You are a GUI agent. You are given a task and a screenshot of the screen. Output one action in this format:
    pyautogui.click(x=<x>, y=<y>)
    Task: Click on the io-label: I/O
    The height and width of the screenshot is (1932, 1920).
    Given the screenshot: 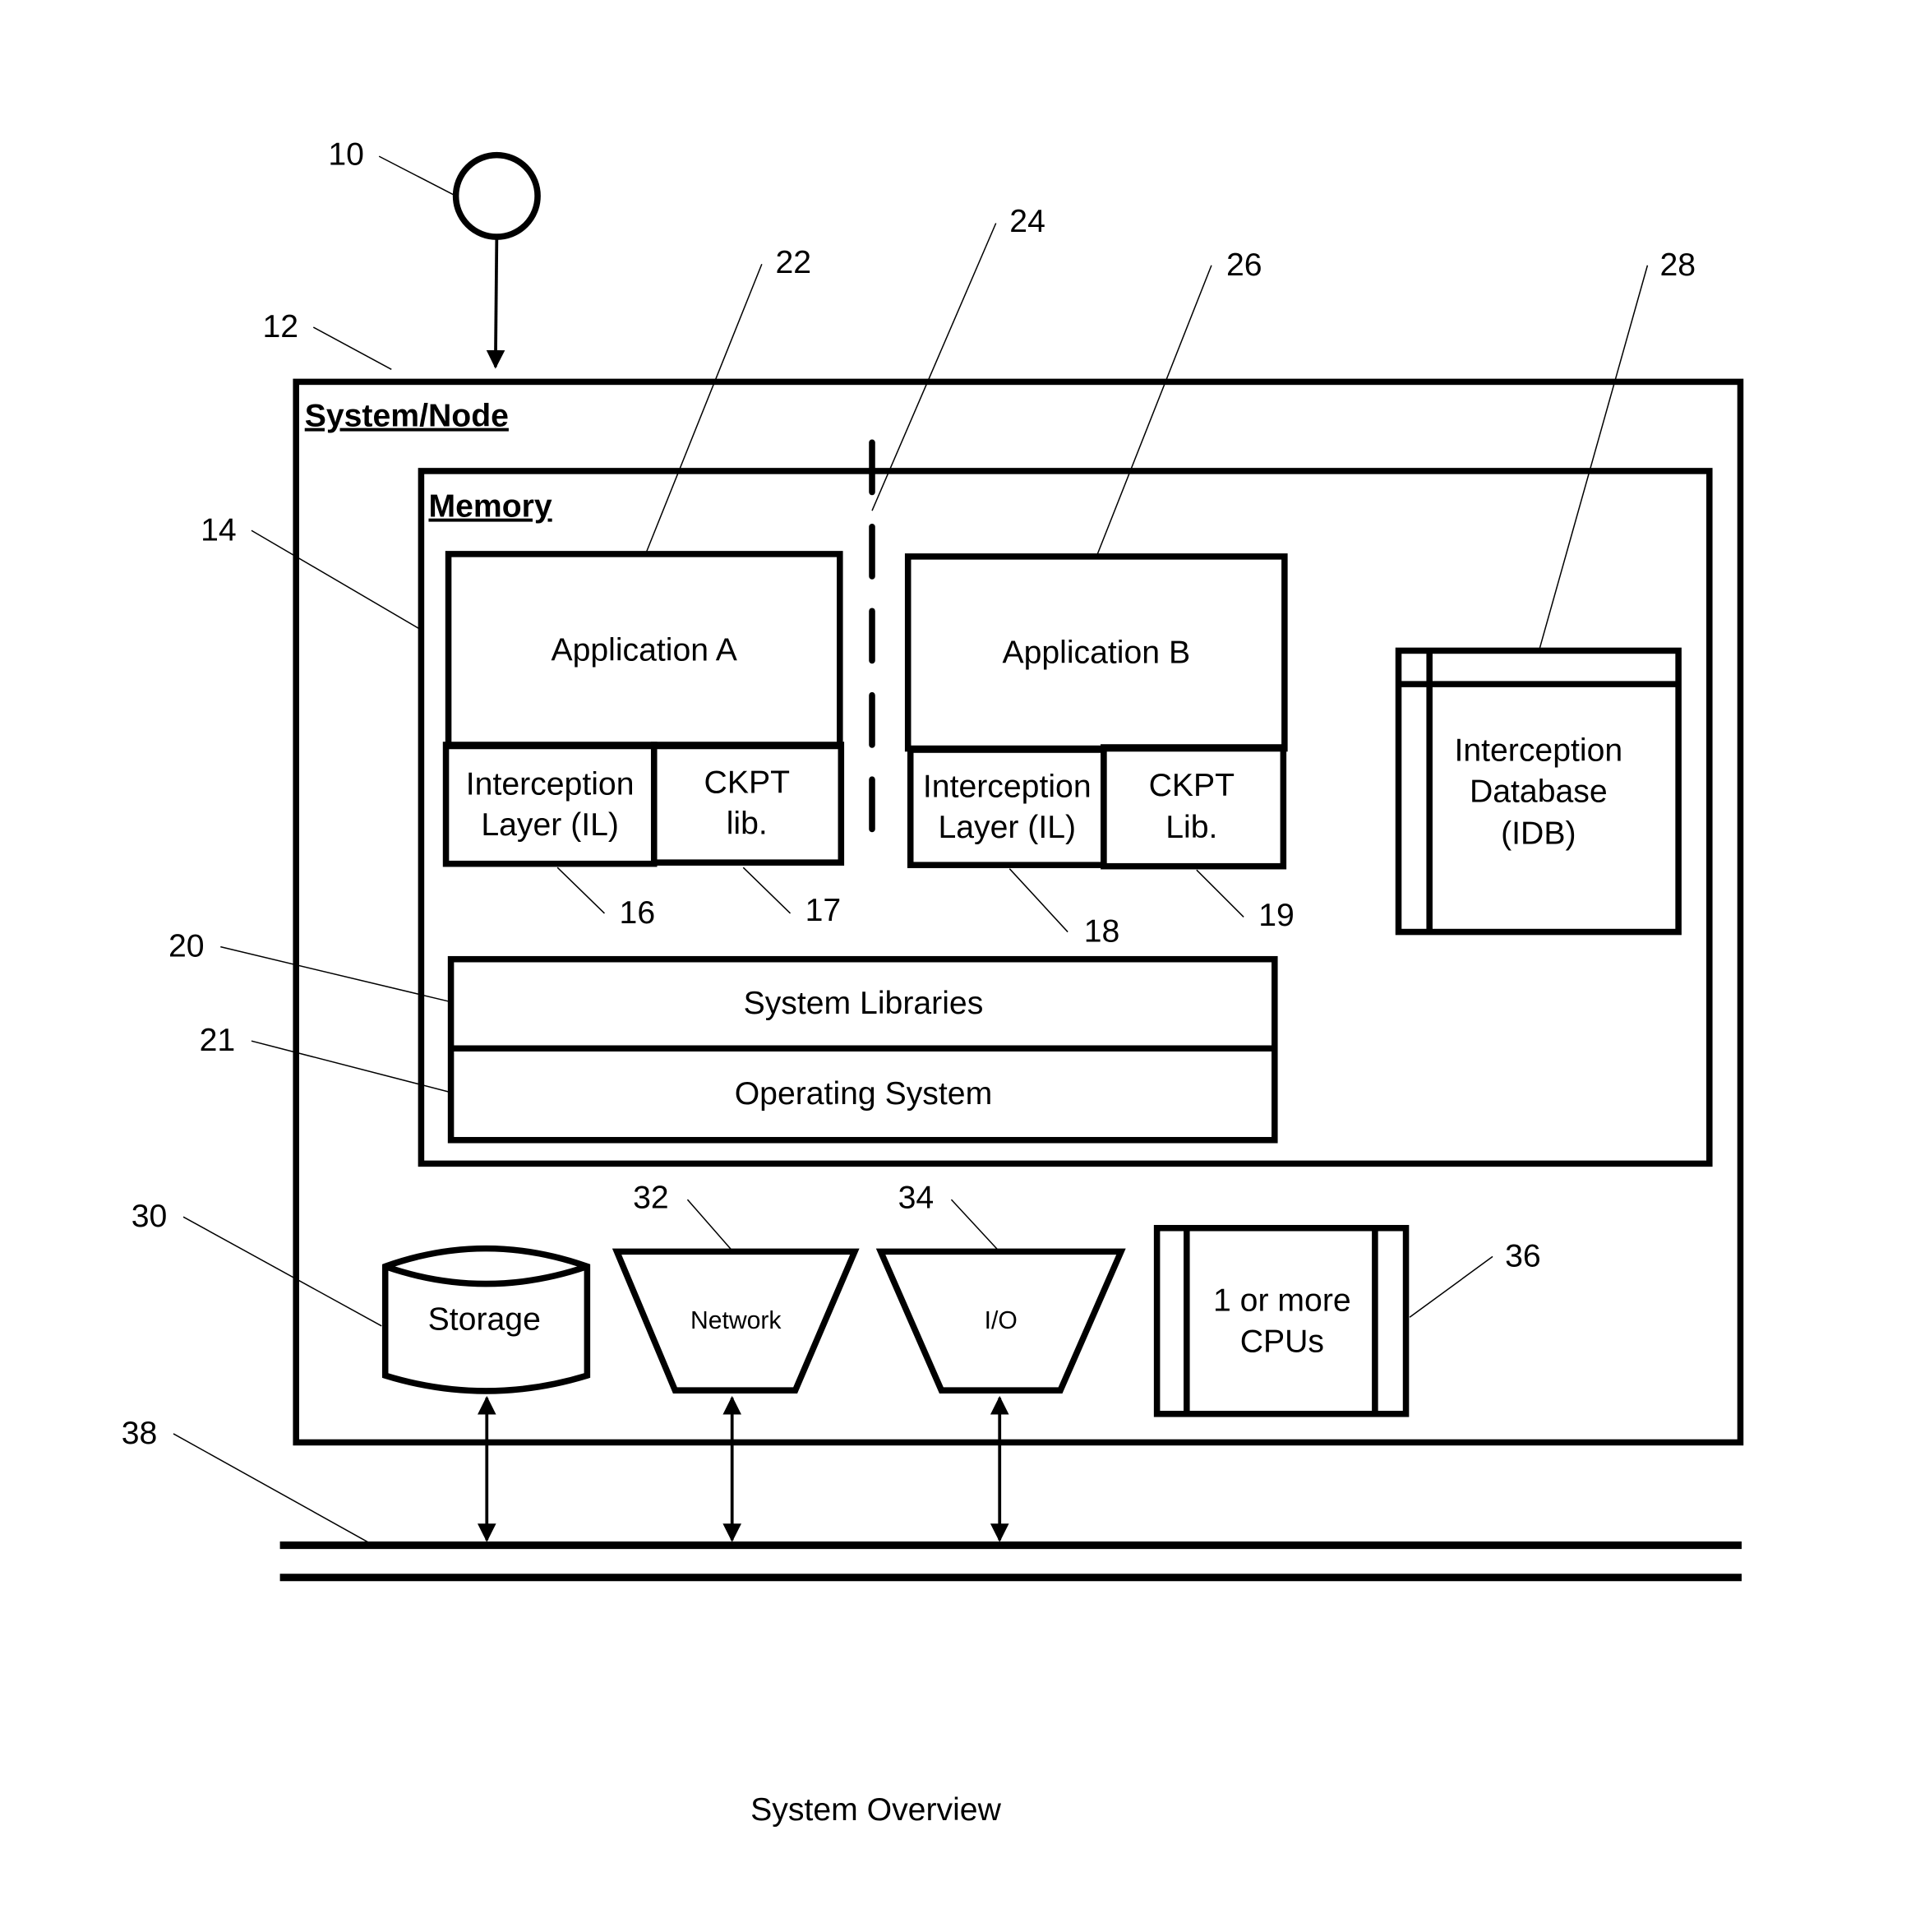 What is the action you would take?
    pyautogui.click(x=1001, y=1320)
    